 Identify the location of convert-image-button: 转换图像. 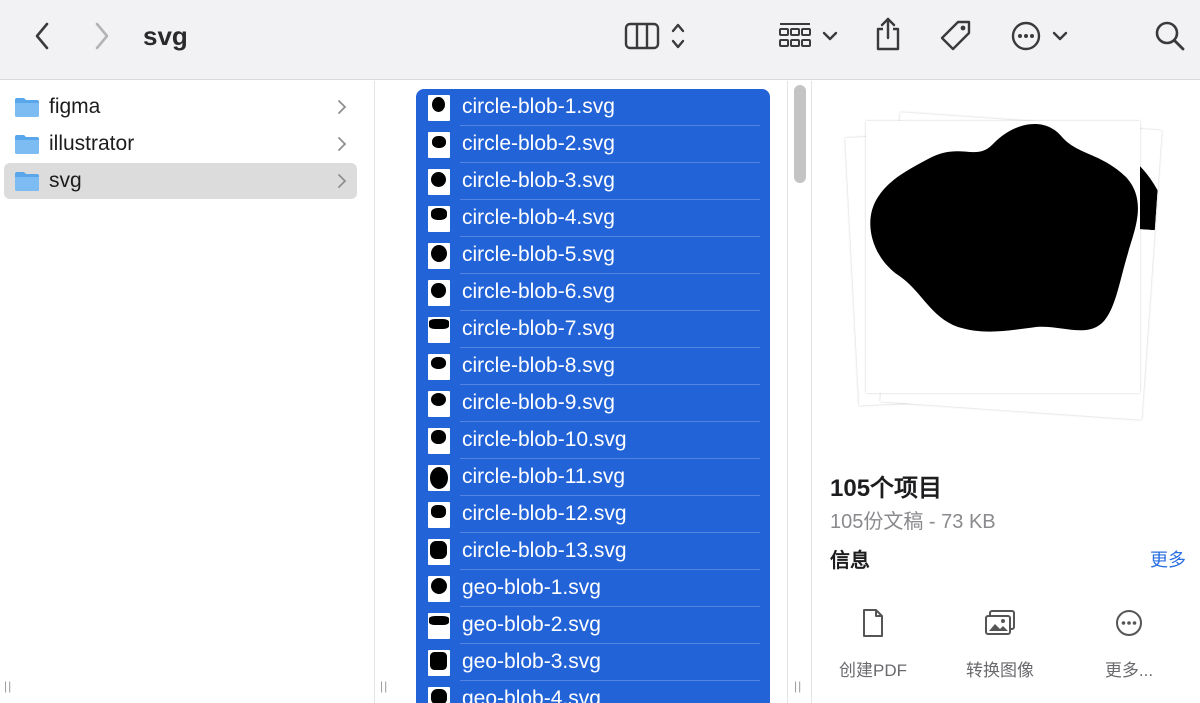
(1000, 643).